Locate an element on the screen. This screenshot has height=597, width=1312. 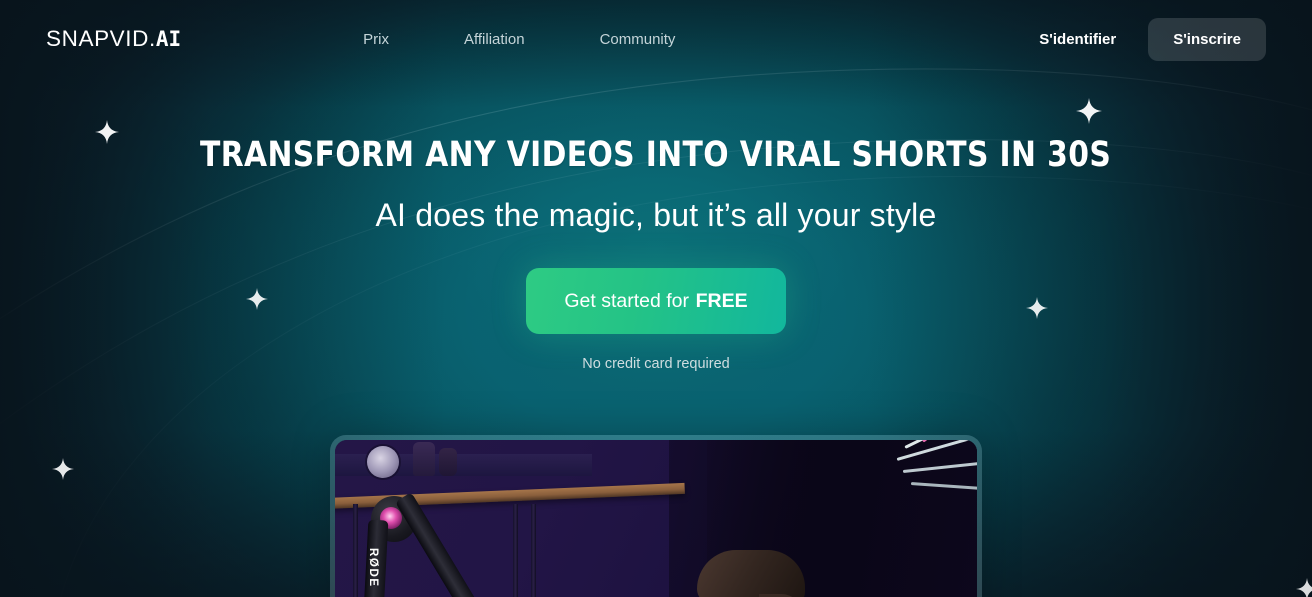
brand-logo-main: SNAPVID. is located at coordinates (101, 38).